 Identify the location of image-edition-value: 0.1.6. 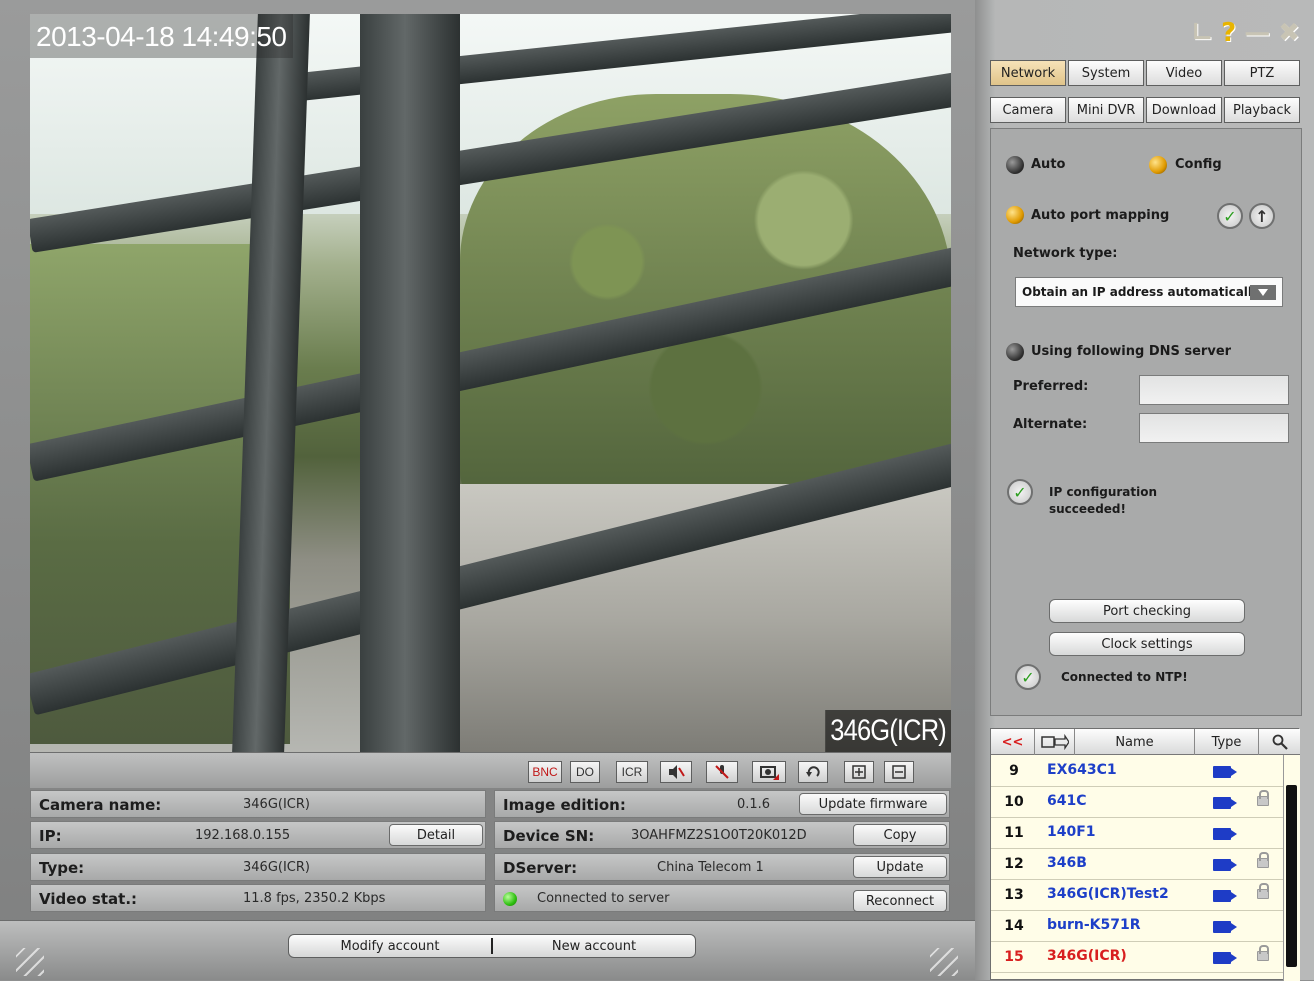
(754, 804).